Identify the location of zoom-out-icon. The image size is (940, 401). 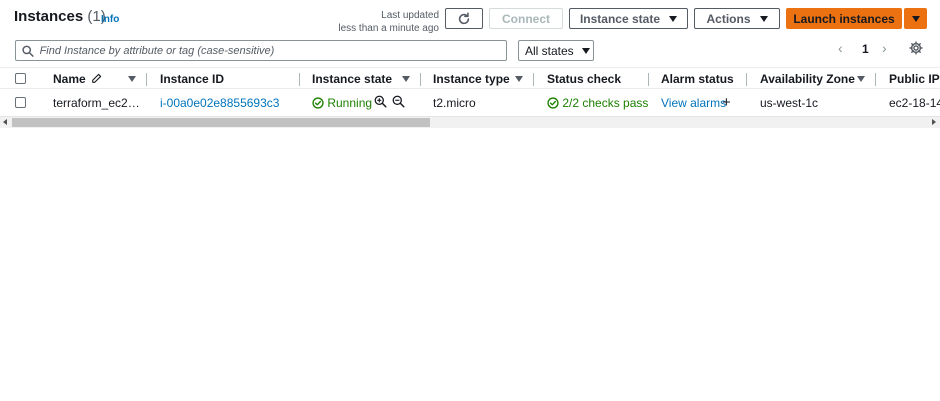
(398, 101).